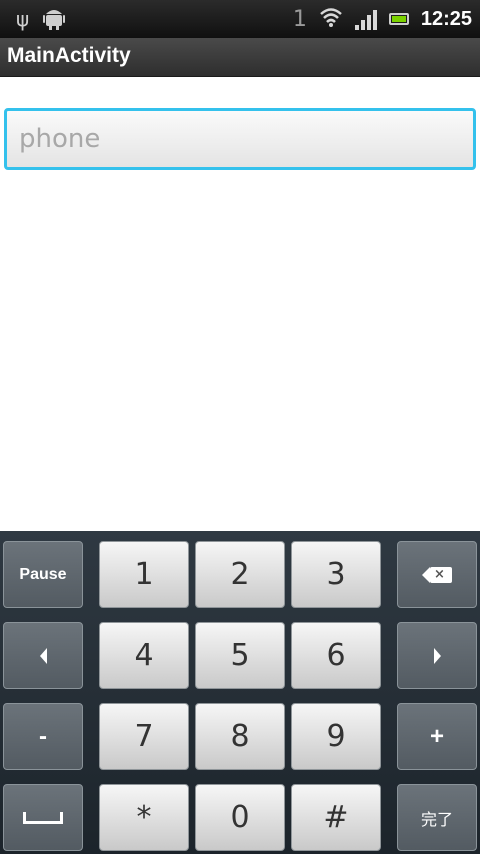 Image resolution: width=480 pixels, height=854 pixels. What do you see at coordinates (240, 655) in the screenshot?
I see `key-5: 5` at bounding box center [240, 655].